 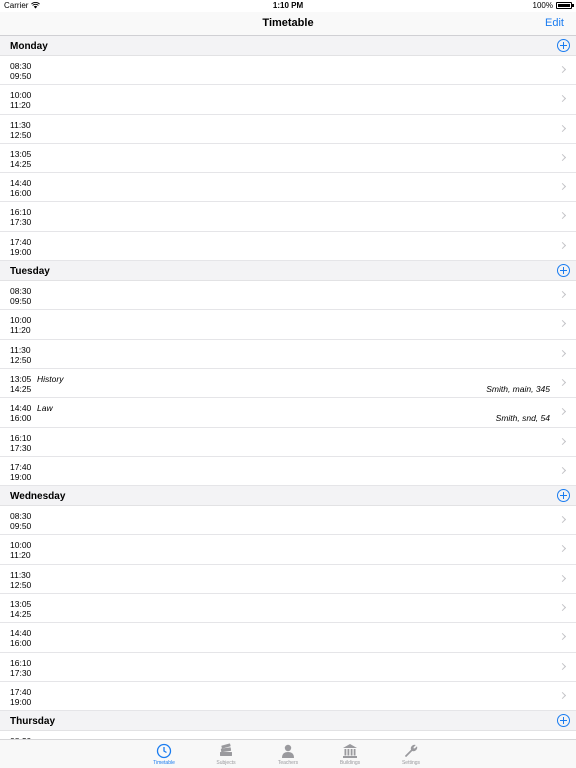 What do you see at coordinates (29, 46) in the screenshot?
I see `day-title: Monday` at bounding box center [29, 46].